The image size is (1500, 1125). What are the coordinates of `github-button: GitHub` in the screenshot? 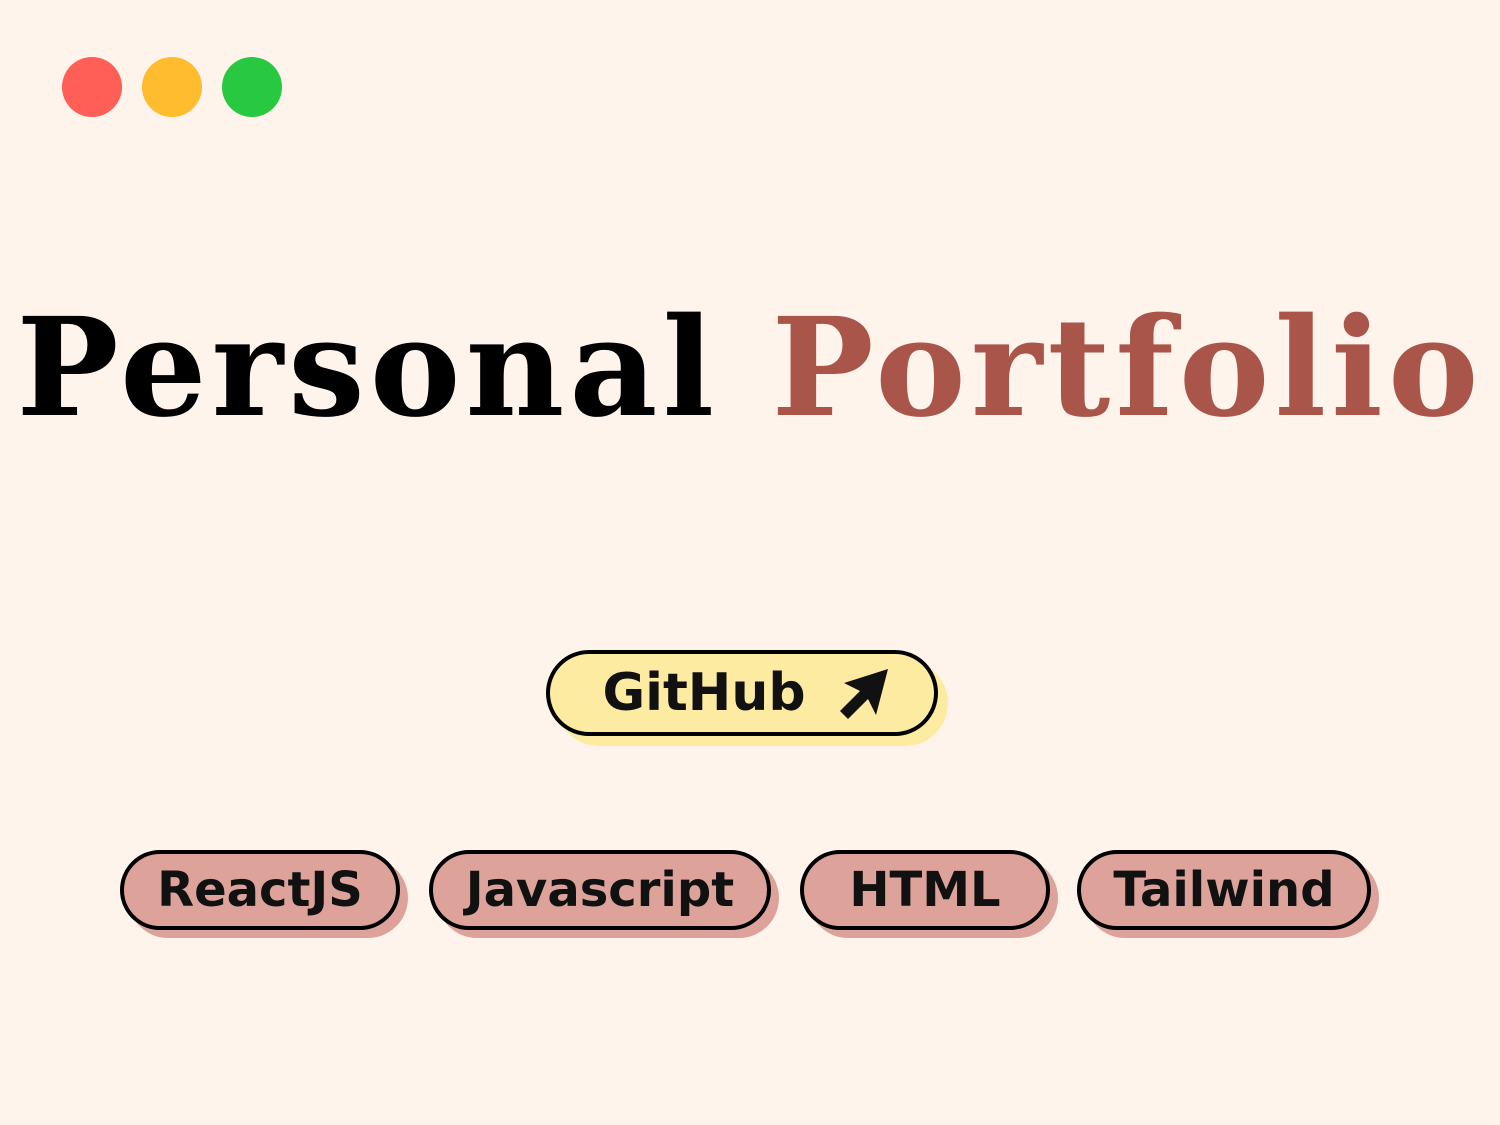 It's located at (742, 693).